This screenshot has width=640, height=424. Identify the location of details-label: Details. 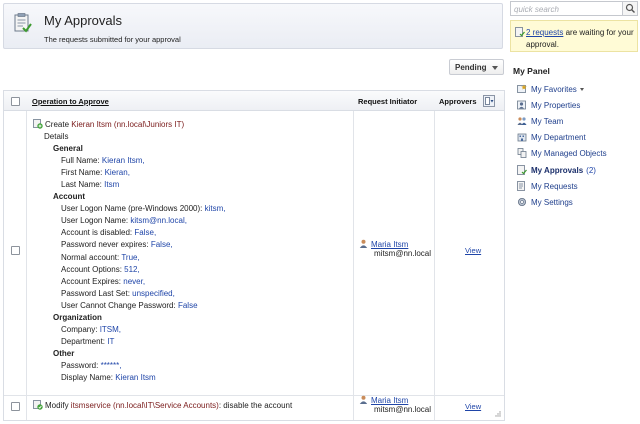
(56, 137).